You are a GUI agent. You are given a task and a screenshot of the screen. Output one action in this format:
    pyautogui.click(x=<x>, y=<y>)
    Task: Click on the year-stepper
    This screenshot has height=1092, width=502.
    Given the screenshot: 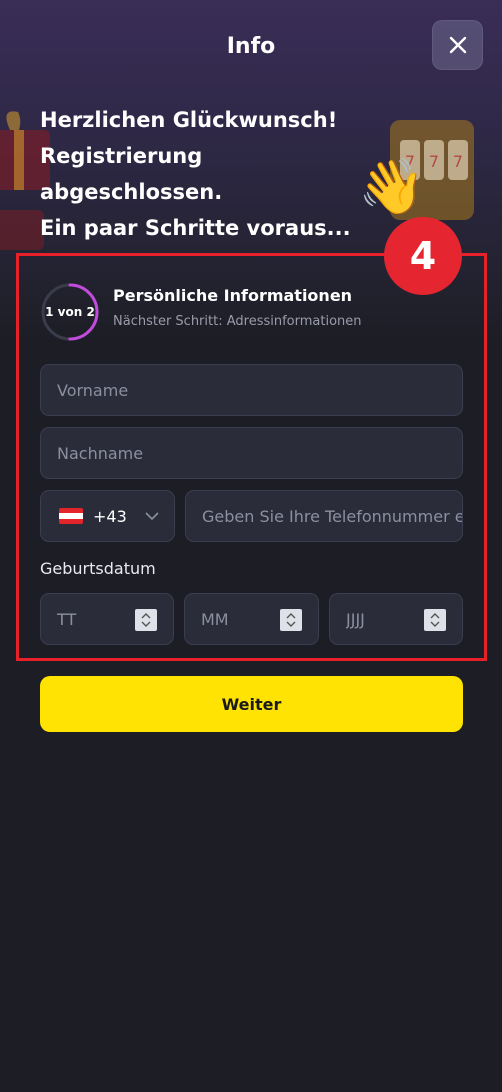 What is the action you would take?
    pyautogui.click(x=435, y=620)
    